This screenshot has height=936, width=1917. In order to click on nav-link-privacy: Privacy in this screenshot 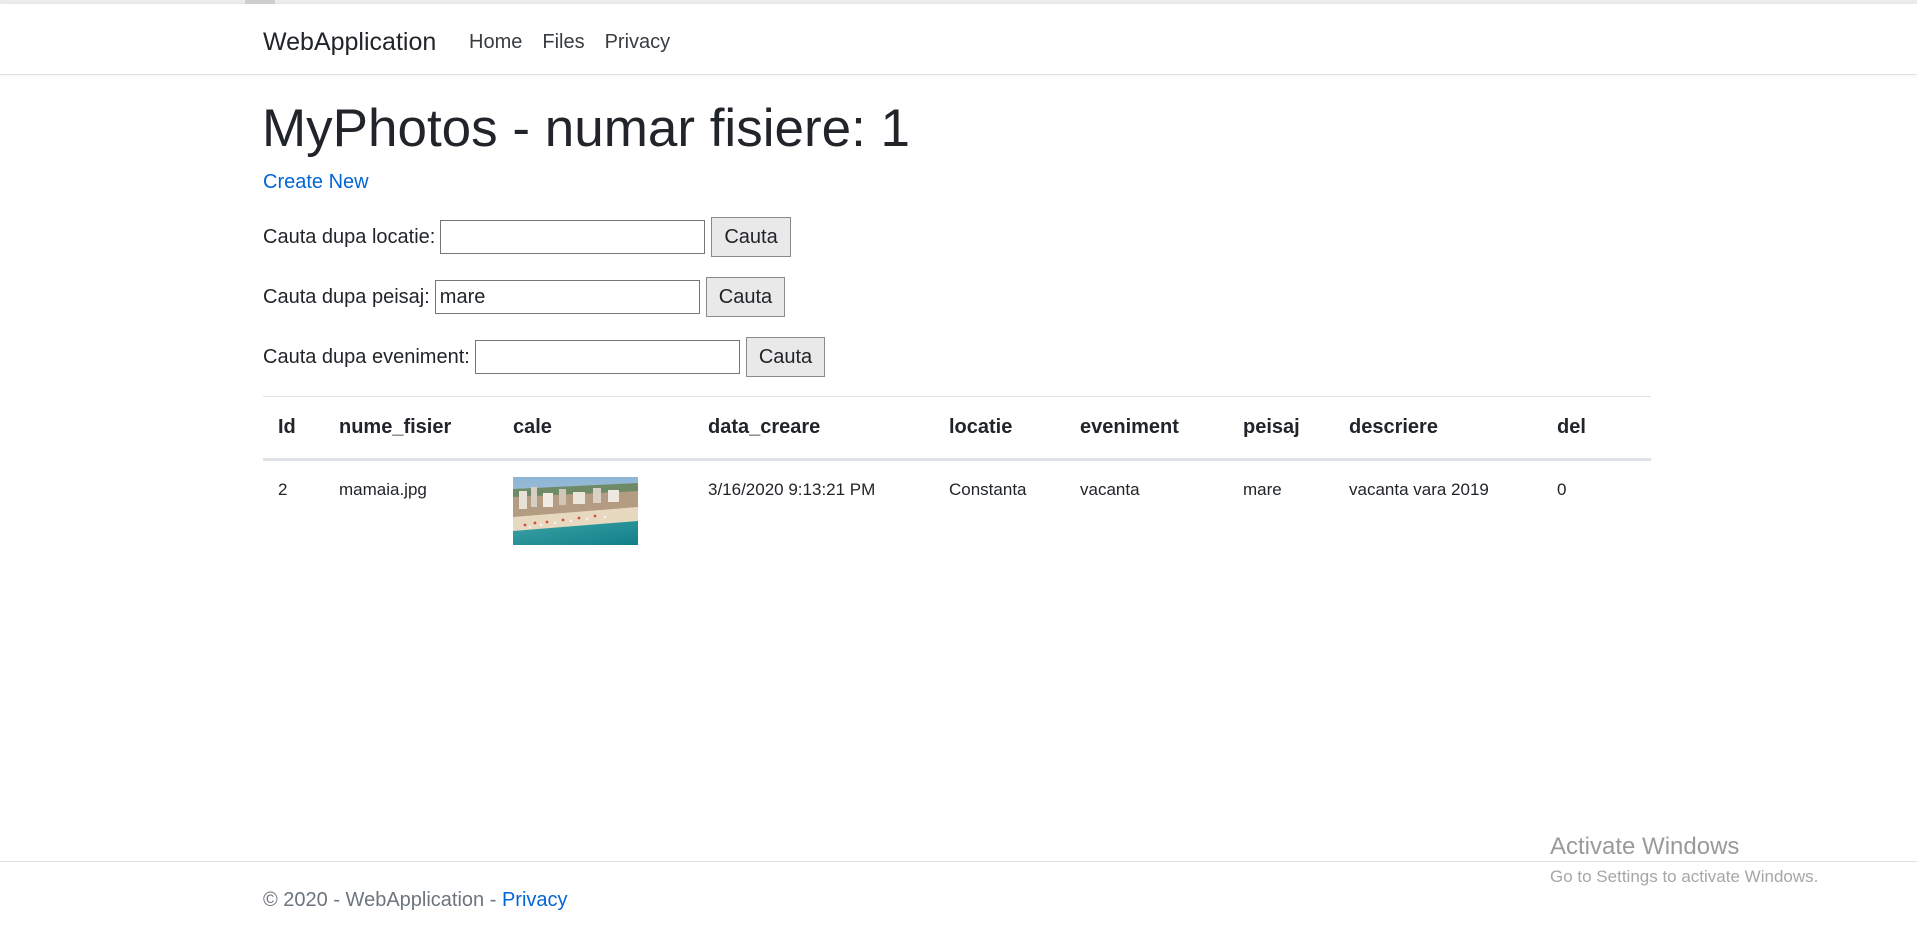, I will do `click(638, 42)`.